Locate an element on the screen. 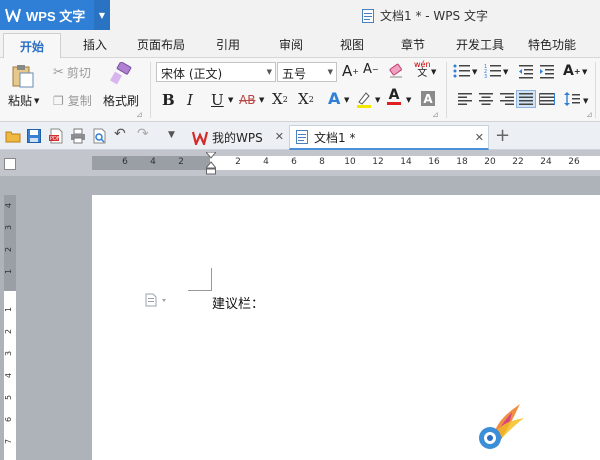 The image size is (600, 460). chinese-layout-dropdown-icon: ▼ is located at coordinates (584, 72).